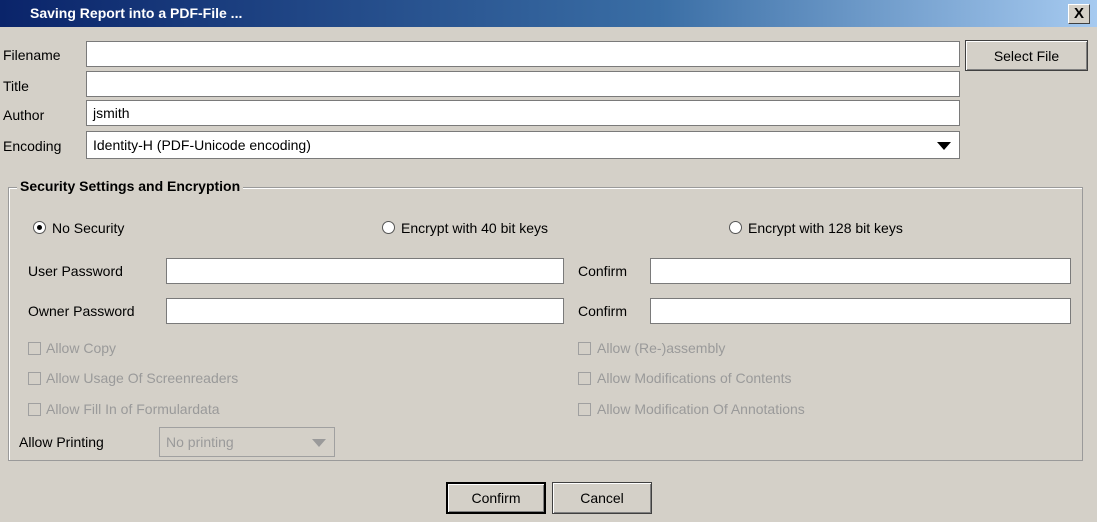  I want to click on encoding-selected-value: Identity-H (PDF-Unicode encoding), so click(202, 145).